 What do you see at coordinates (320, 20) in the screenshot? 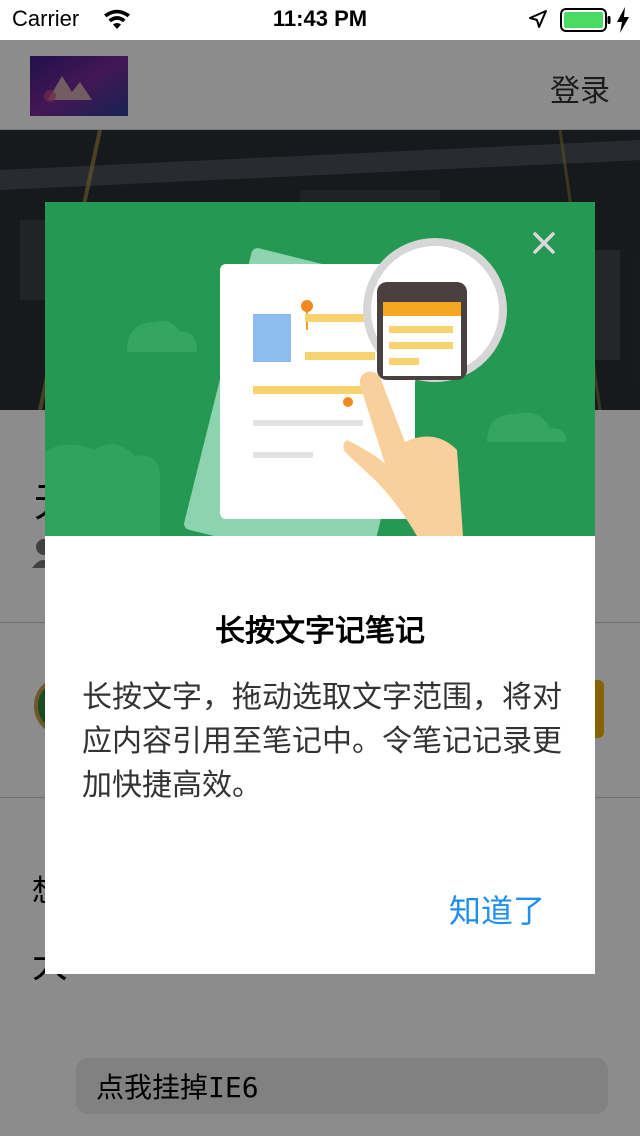
I see `status-bar: Carrier 11:43 PM` at bounding box center [320, 20].